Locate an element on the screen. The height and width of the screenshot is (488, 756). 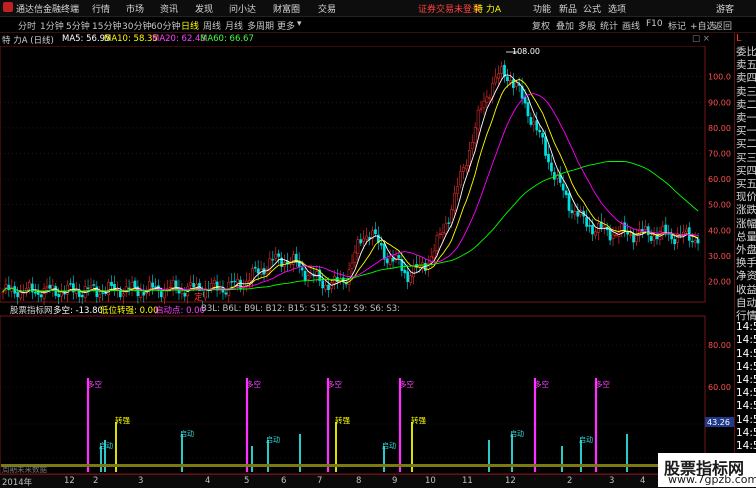
user-label: 游客 is located at coordinates (725, 8).